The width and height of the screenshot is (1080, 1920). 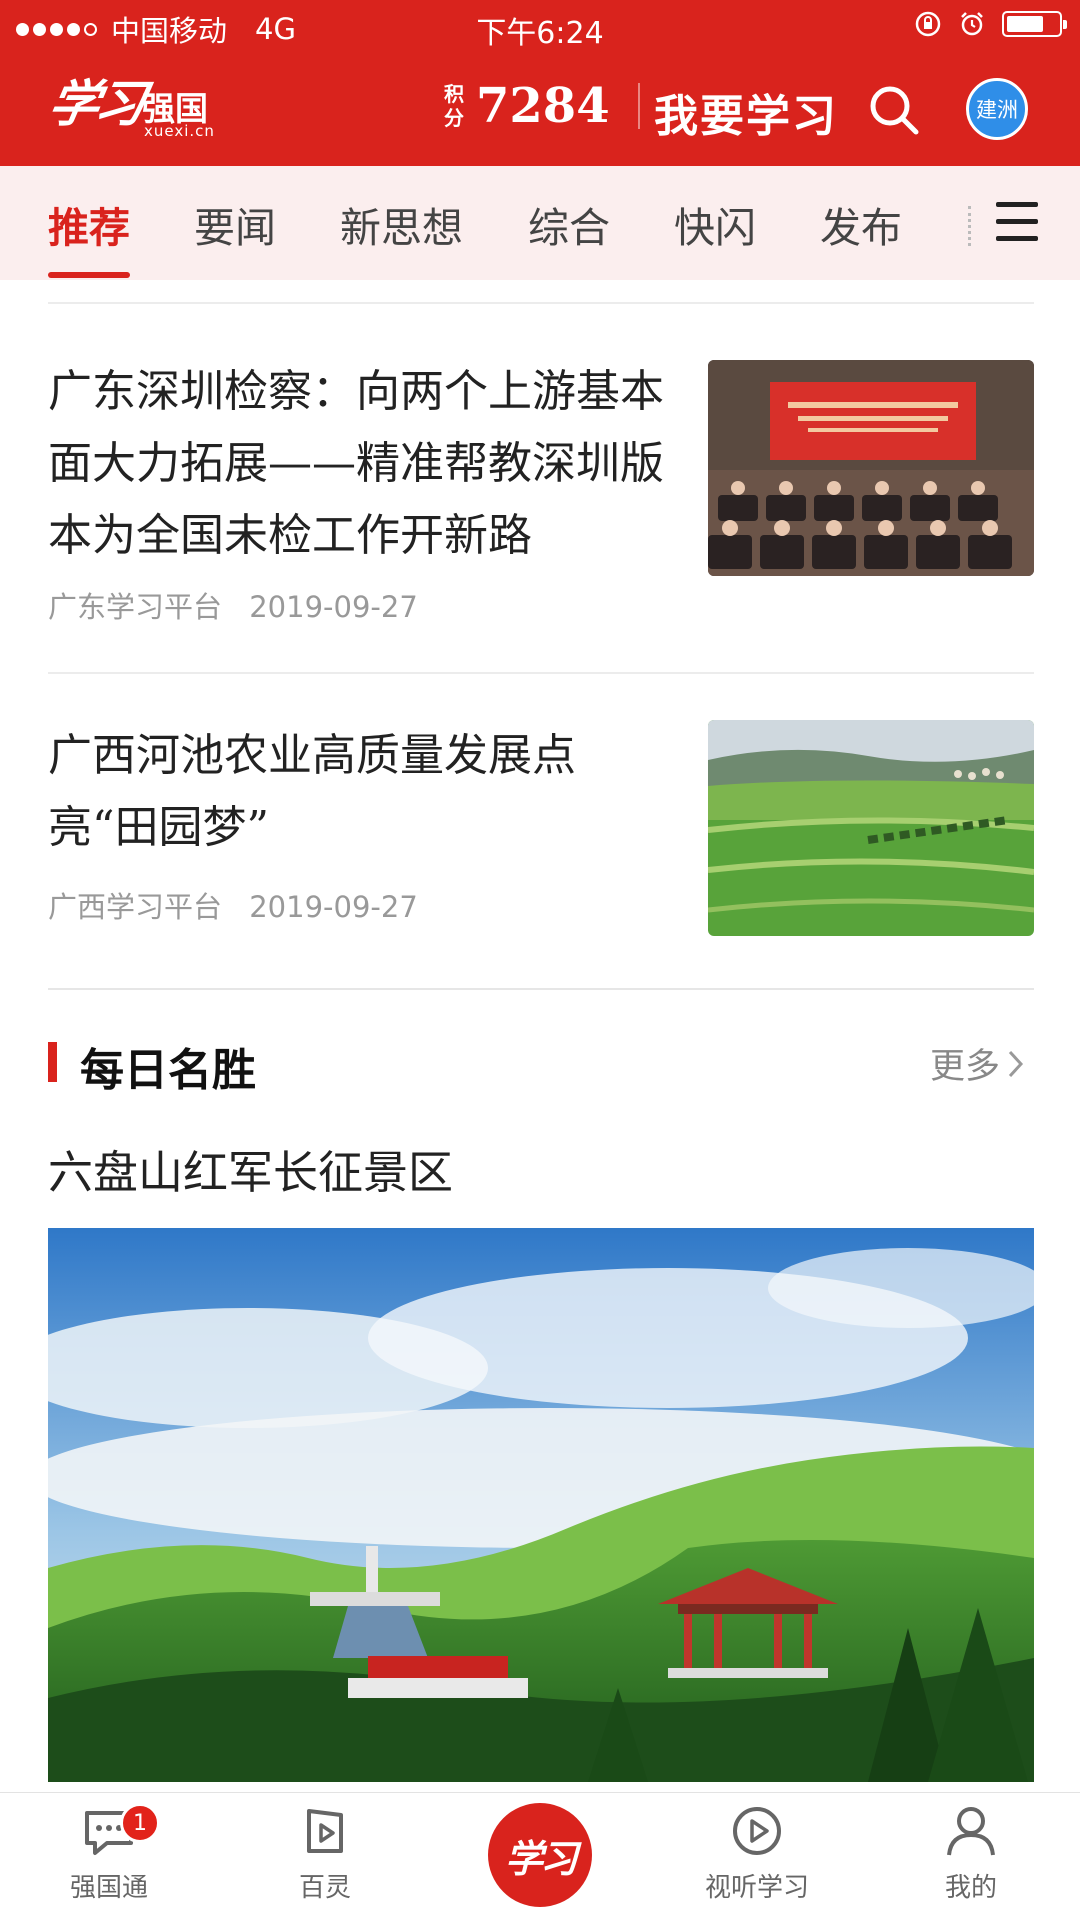 I want to click on points-value: 7284, so click(x=543, y=106).